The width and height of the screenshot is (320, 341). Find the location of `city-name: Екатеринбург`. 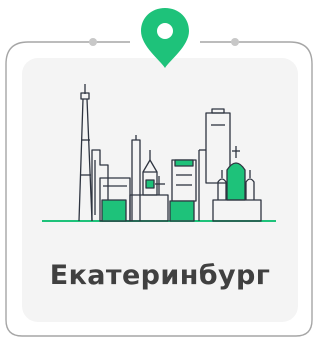

city-name: Екатеринбург is located at coordinates (160, 275).